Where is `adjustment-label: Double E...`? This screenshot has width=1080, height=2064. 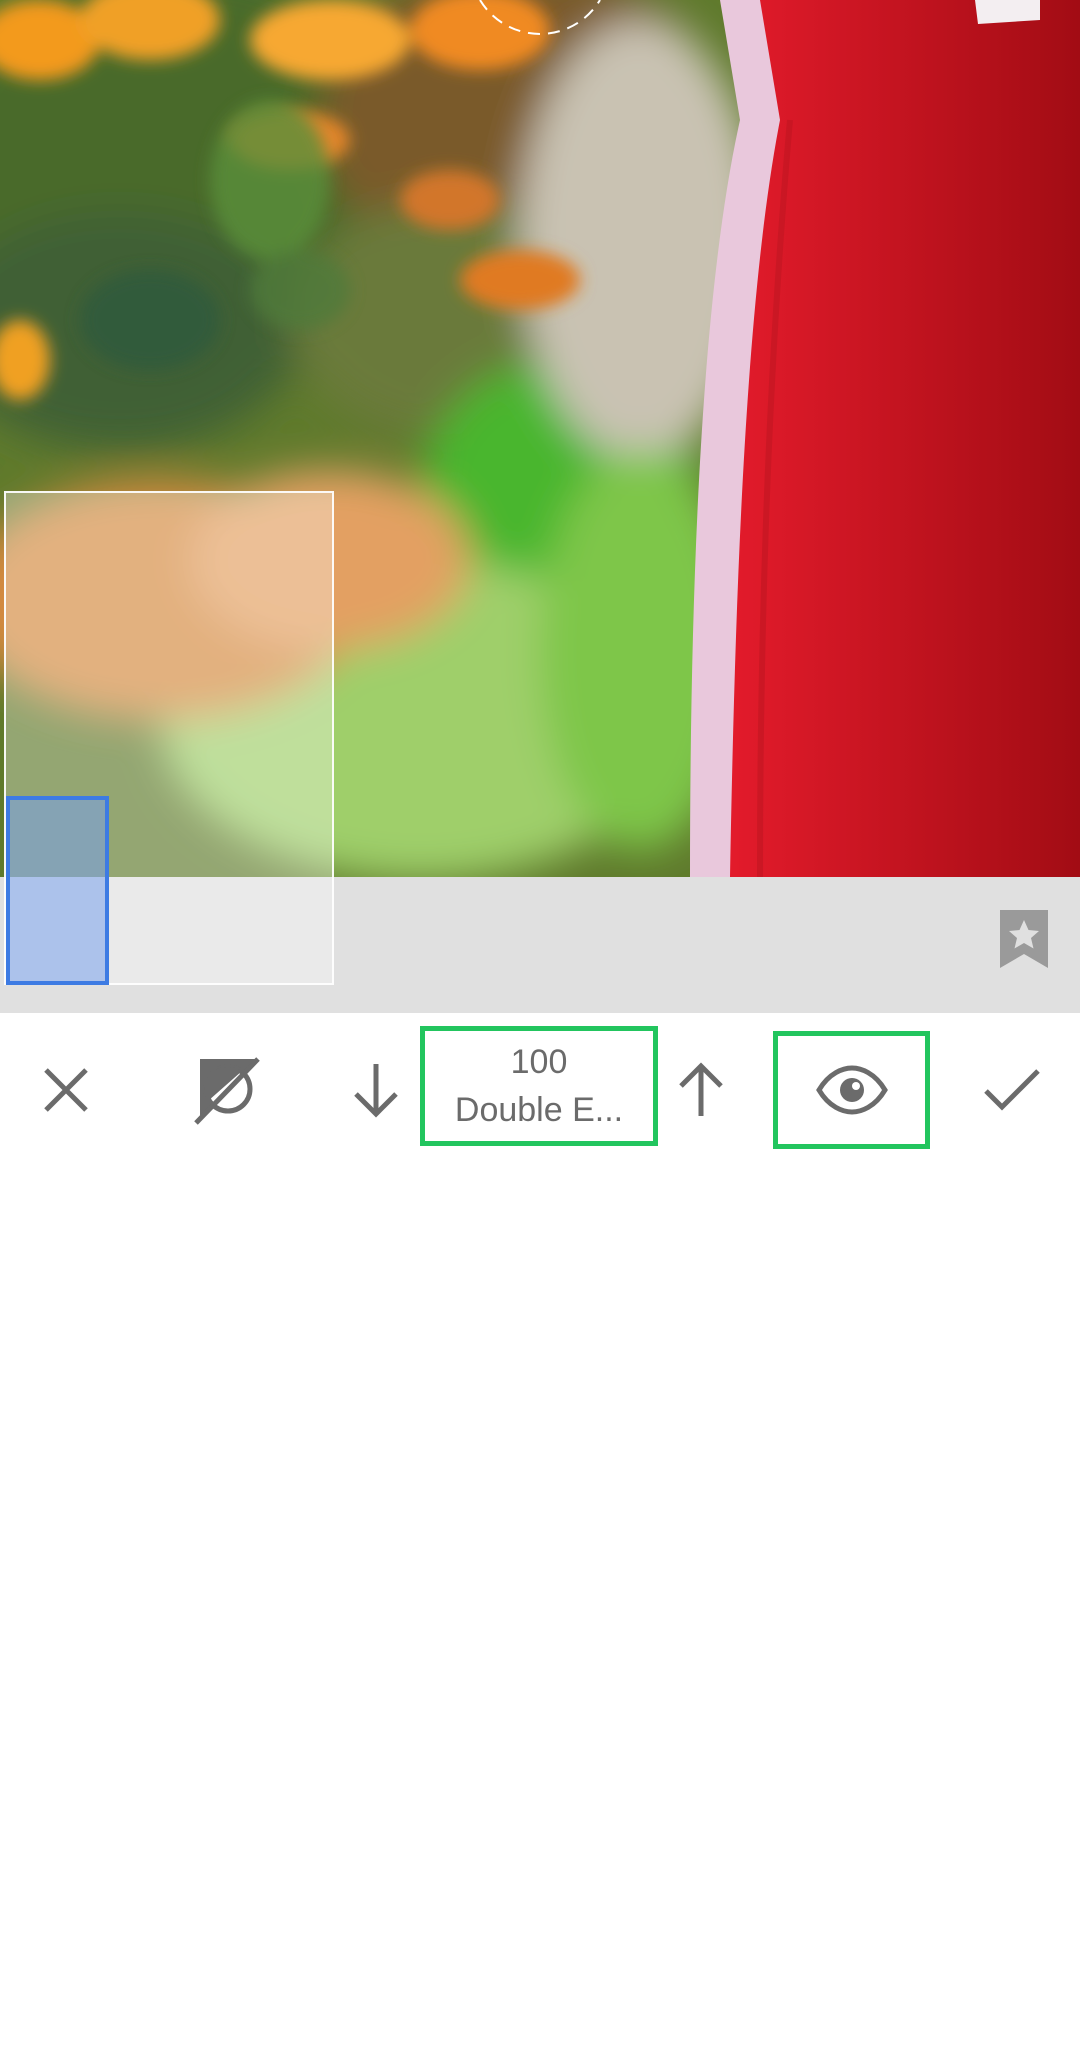
adjustment-label: Double E... is located at coordinates (539, 1110).